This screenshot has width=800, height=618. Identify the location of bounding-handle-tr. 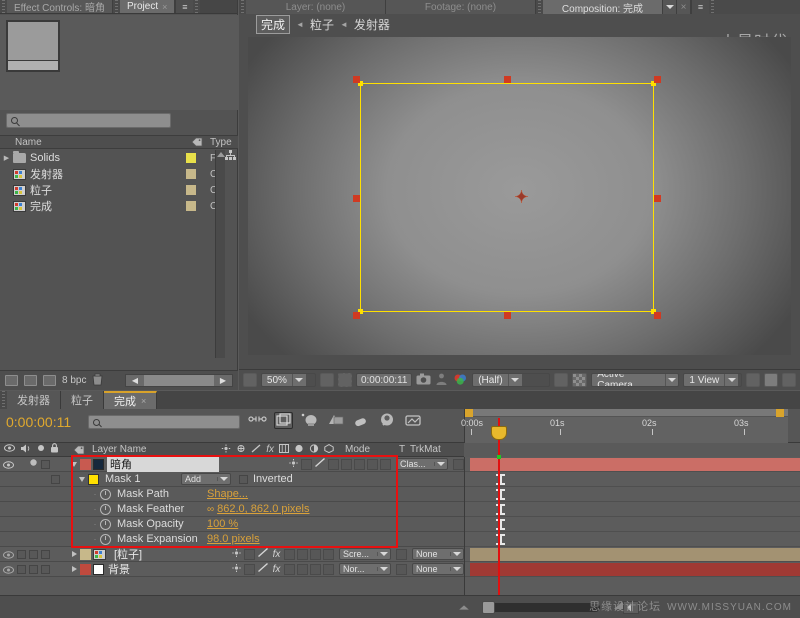
(657, 79).